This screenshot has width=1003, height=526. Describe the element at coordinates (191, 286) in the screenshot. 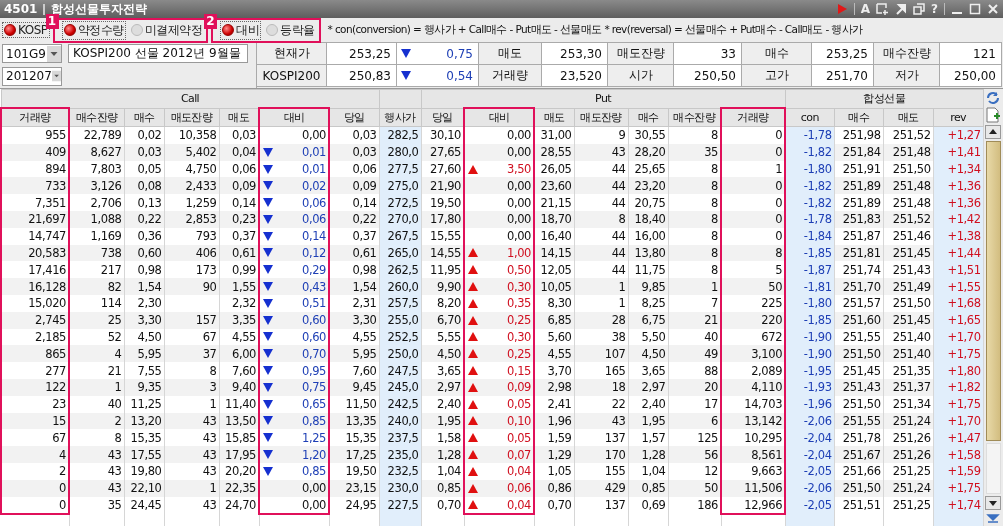

I see `table-cell: 90` at that location.